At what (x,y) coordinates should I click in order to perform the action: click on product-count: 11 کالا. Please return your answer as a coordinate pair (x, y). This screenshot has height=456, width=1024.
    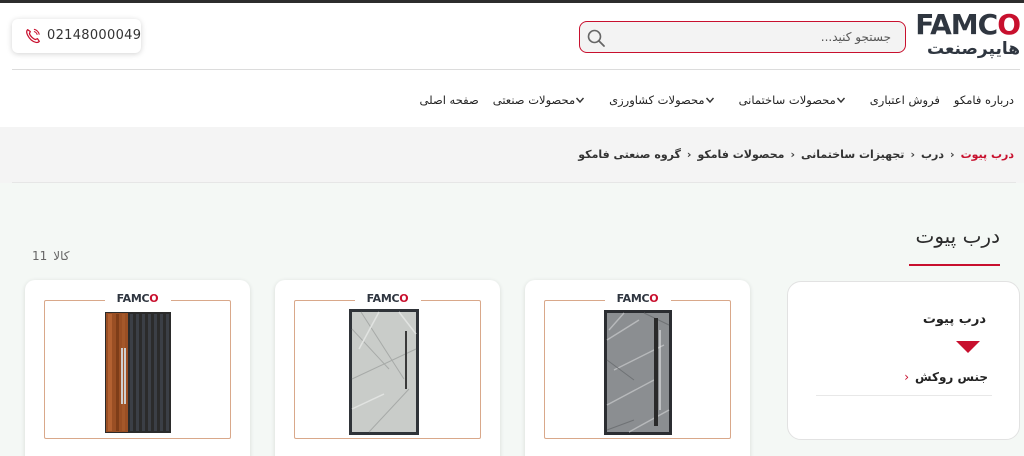
    Looking at the image, I should click on (51, 256).